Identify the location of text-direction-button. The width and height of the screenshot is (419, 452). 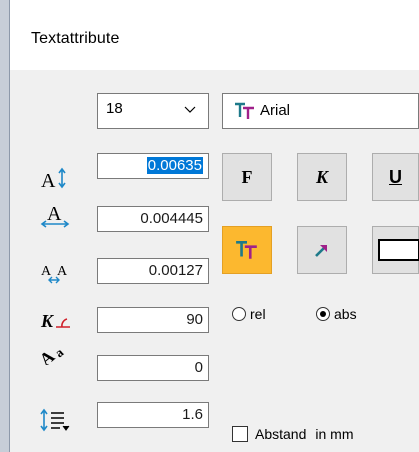
(322, 250).